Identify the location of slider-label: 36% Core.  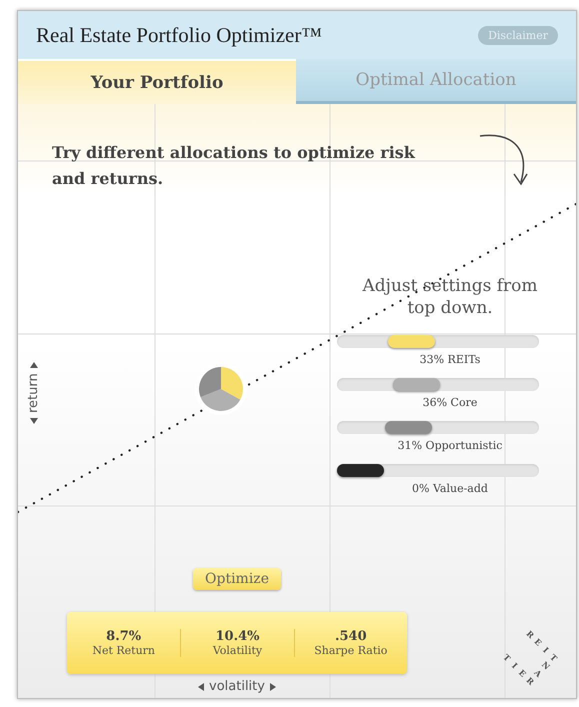
(450, 403).